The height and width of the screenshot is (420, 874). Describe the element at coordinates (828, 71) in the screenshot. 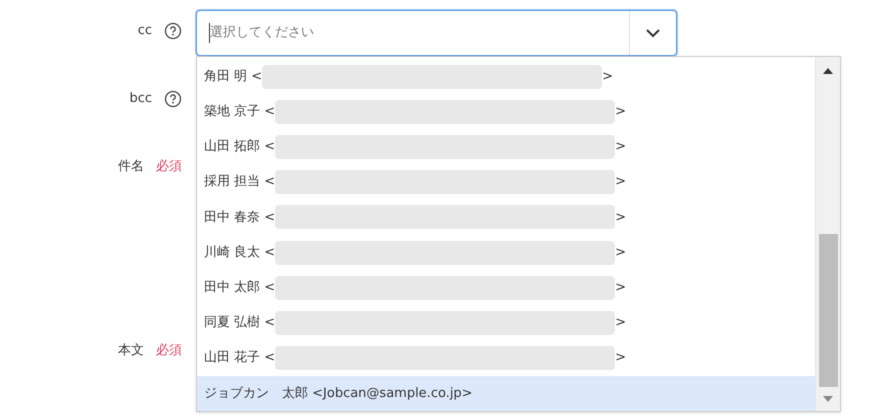

I see `scroll-up-icon` at that location.